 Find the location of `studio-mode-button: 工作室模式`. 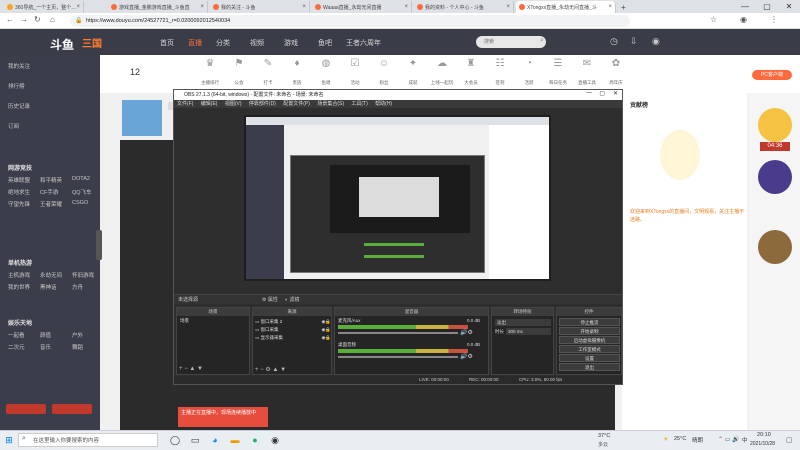

studio-mode-button: 工作室模式 is located at coordinates (589, 349).